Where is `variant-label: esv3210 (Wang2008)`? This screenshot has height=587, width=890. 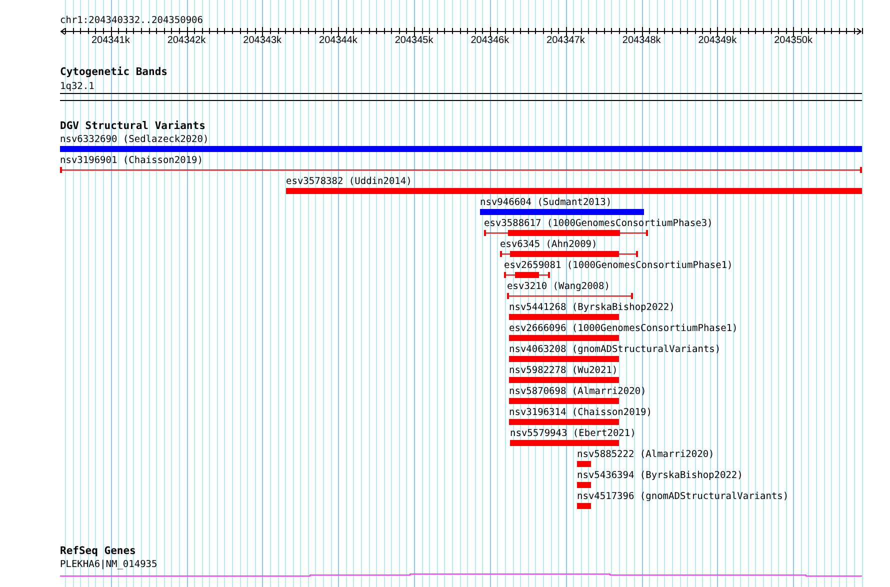 variant-label: esv3210 (Wang2008) is located at coordinates (558, 286).